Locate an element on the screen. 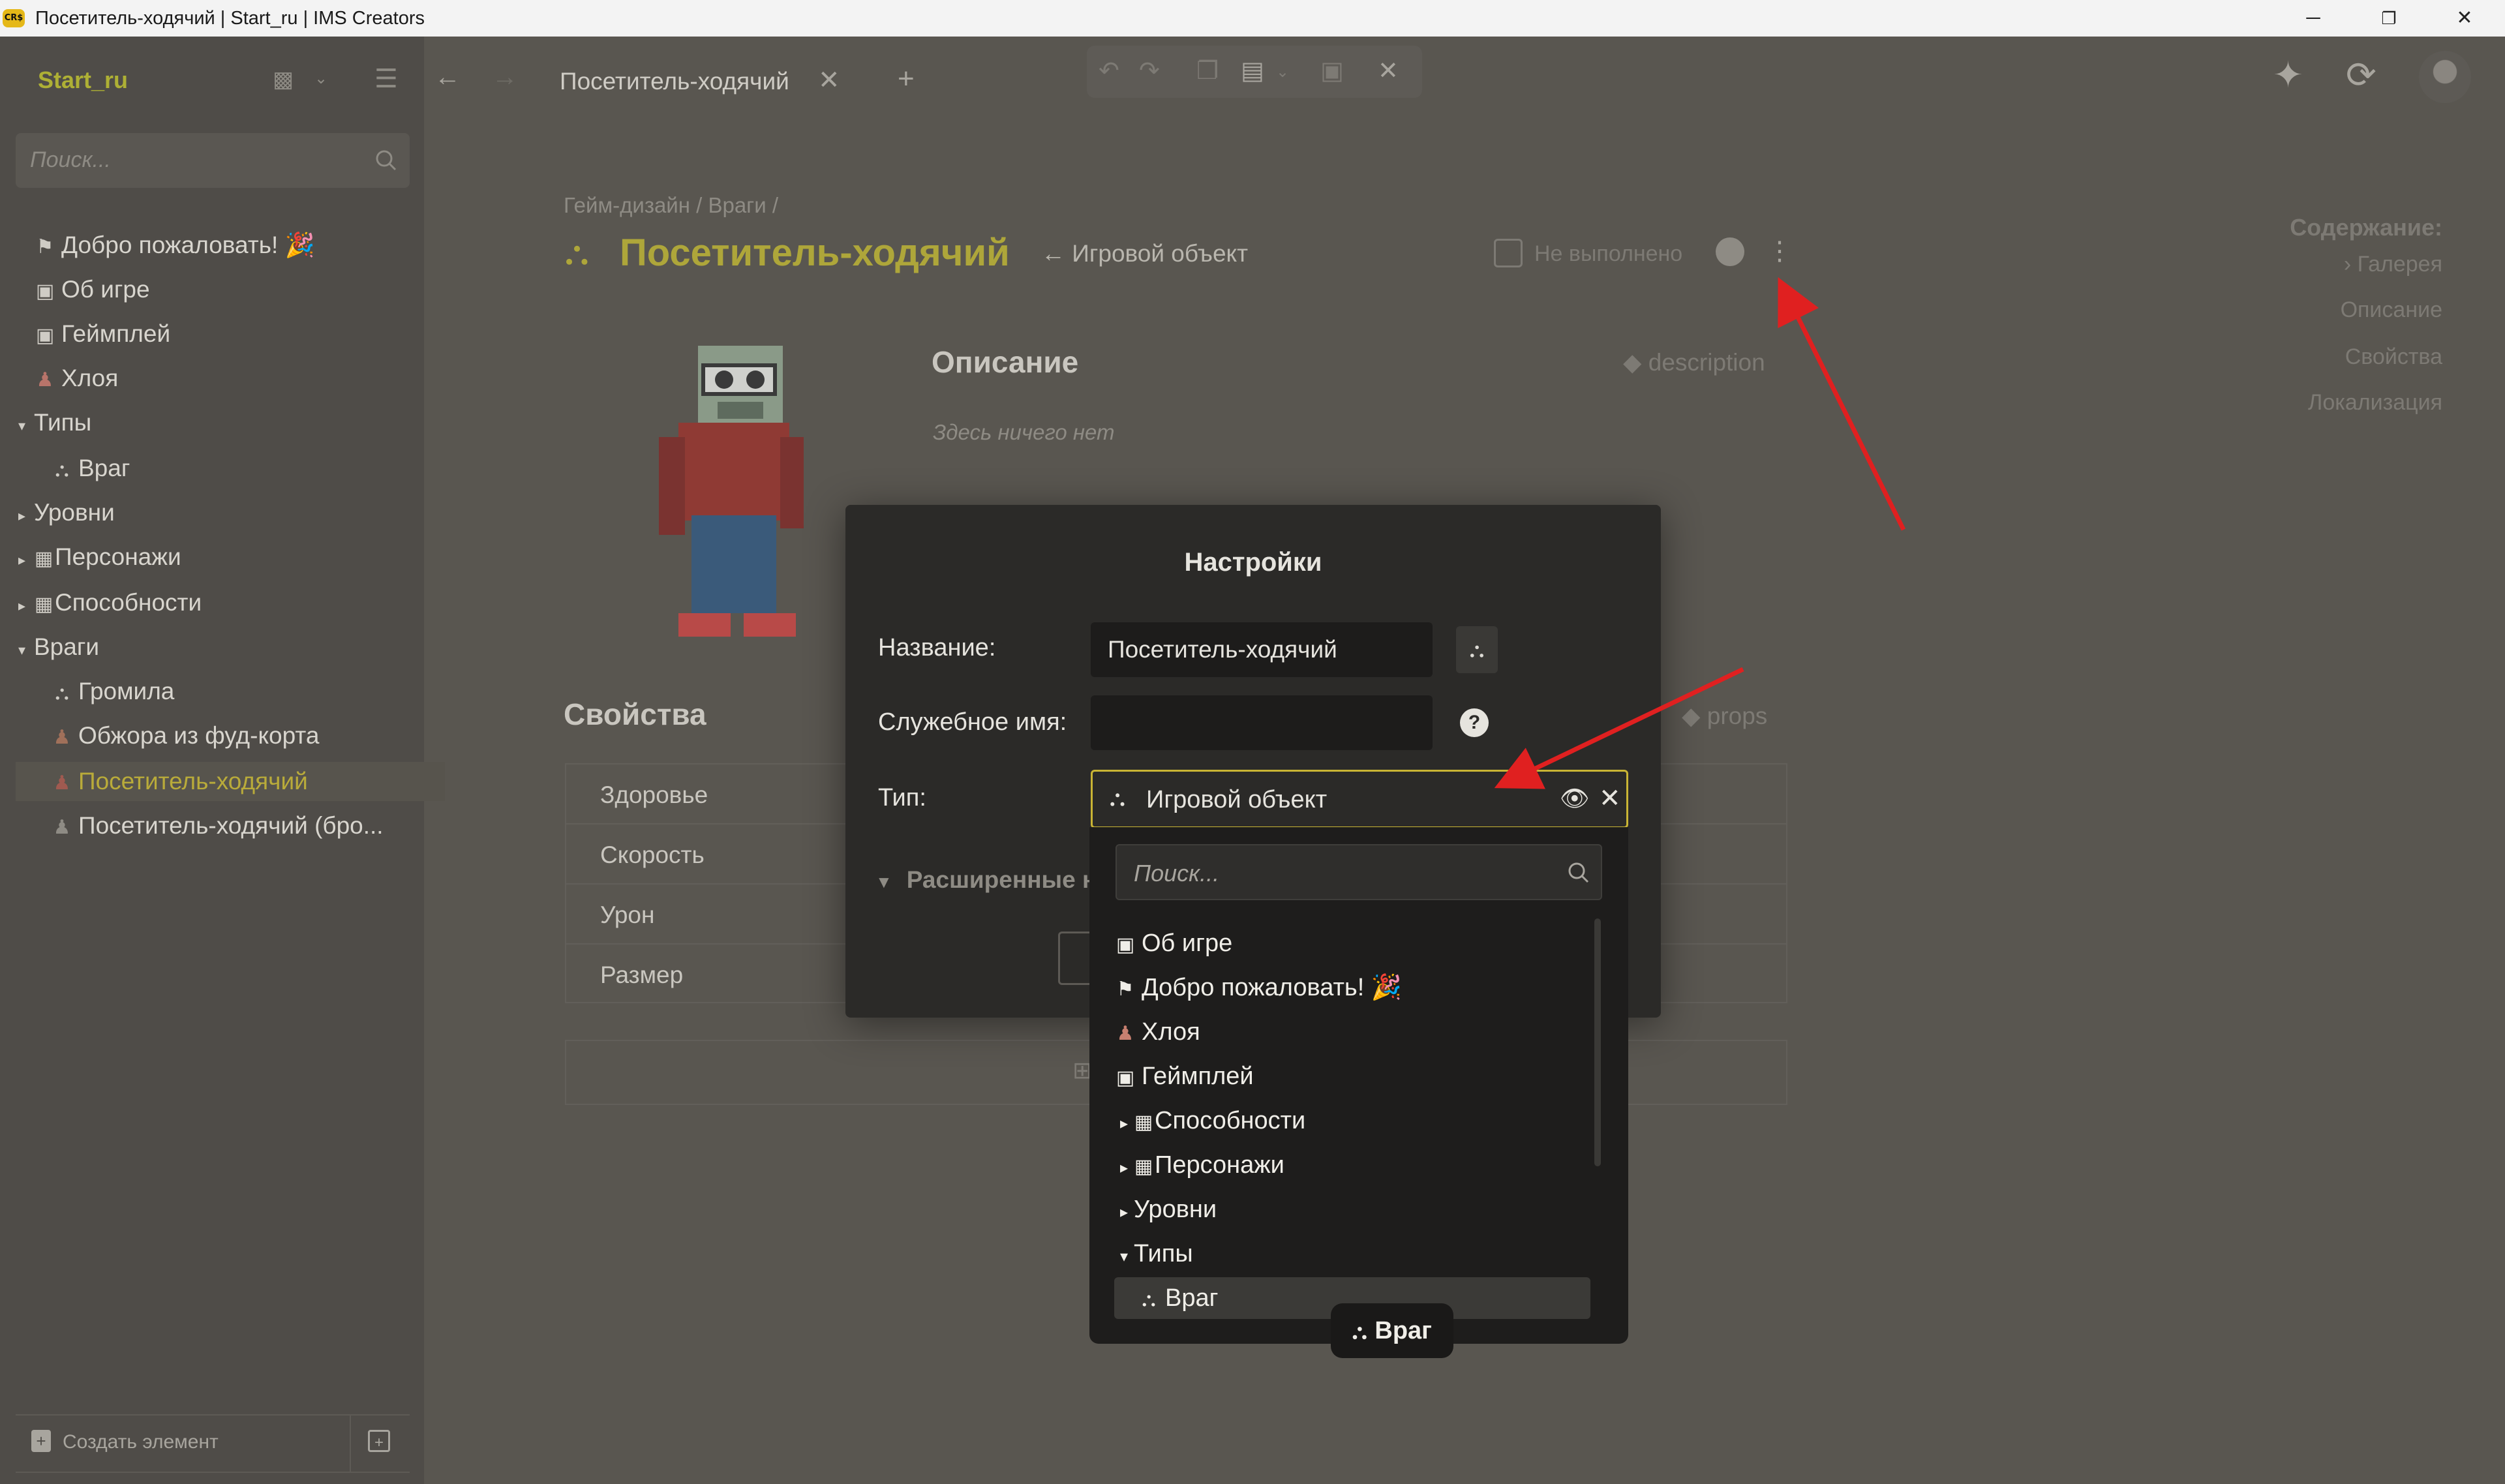  toc-item-localization: Локализация is located at coordinates (2375, 403).